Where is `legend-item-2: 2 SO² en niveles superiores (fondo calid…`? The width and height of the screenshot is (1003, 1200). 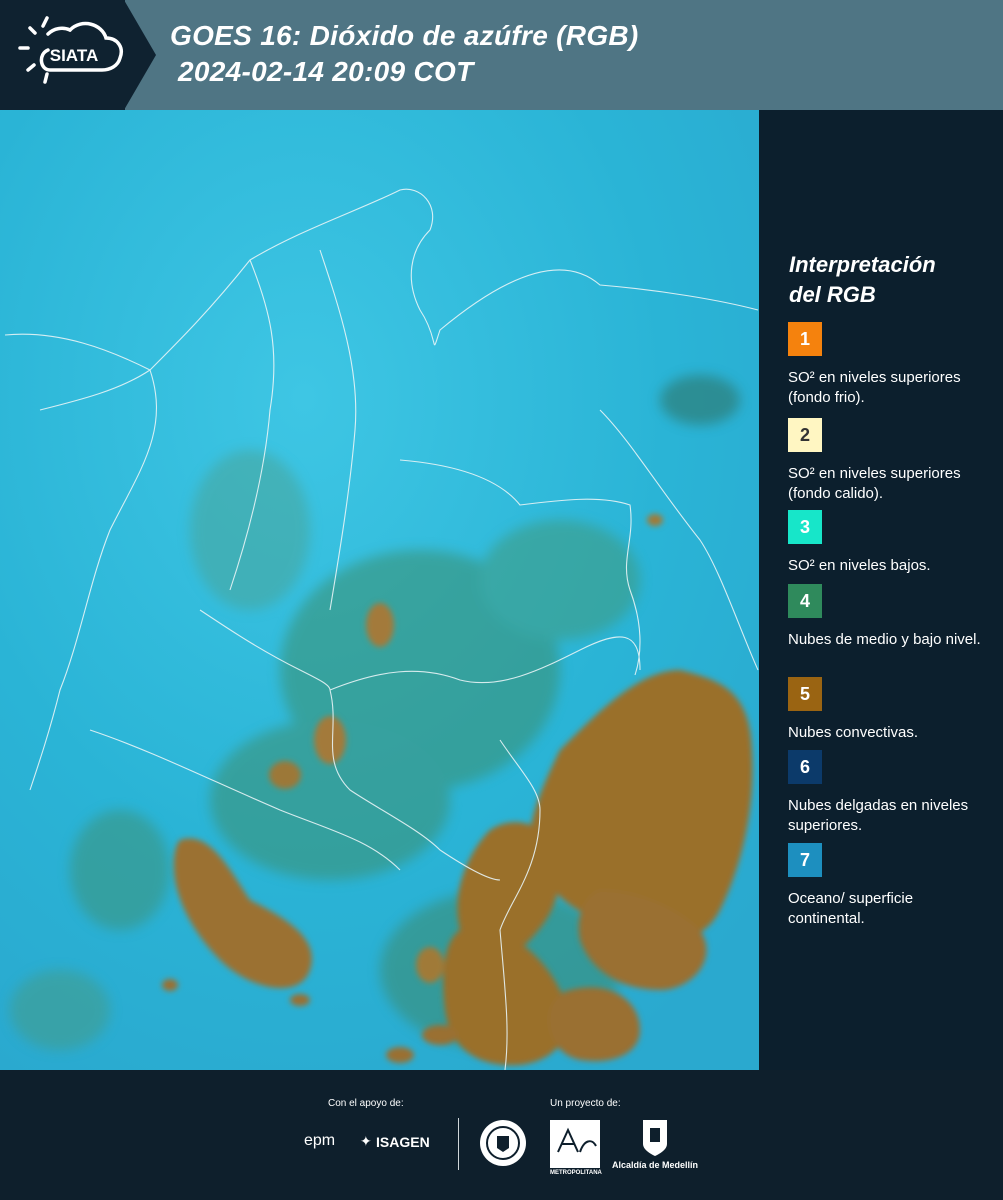 legend-item-2: 2 SO² en niveles superiores (fondo calid… is located at coordinates (890, 461).